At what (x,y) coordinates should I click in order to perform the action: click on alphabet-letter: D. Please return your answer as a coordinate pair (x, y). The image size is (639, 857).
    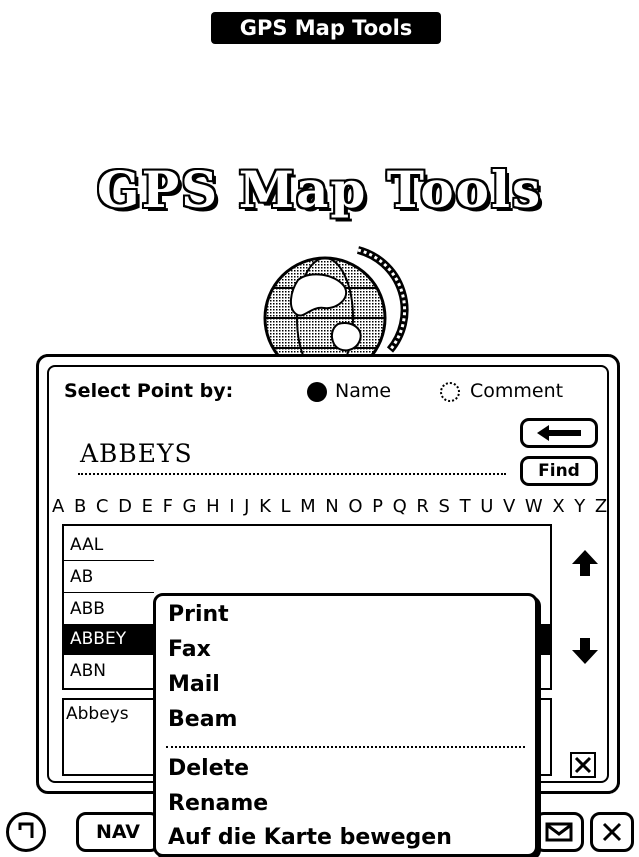
    Looking at the image, I should click on (125, 506).